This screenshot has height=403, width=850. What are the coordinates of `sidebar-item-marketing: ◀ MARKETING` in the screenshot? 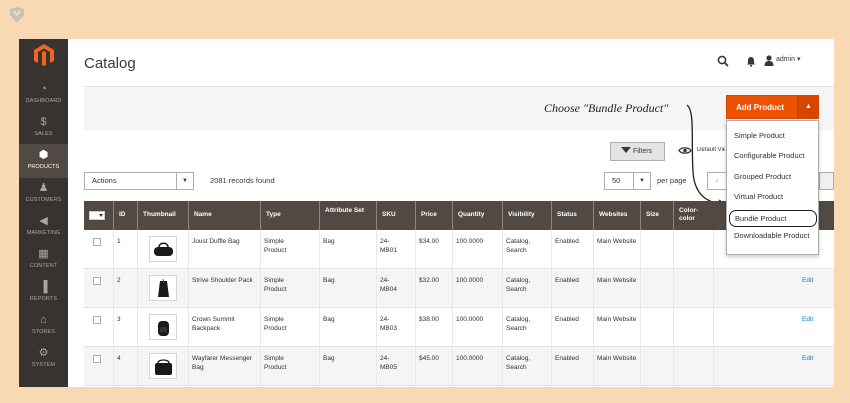 It's located at (43, 227).